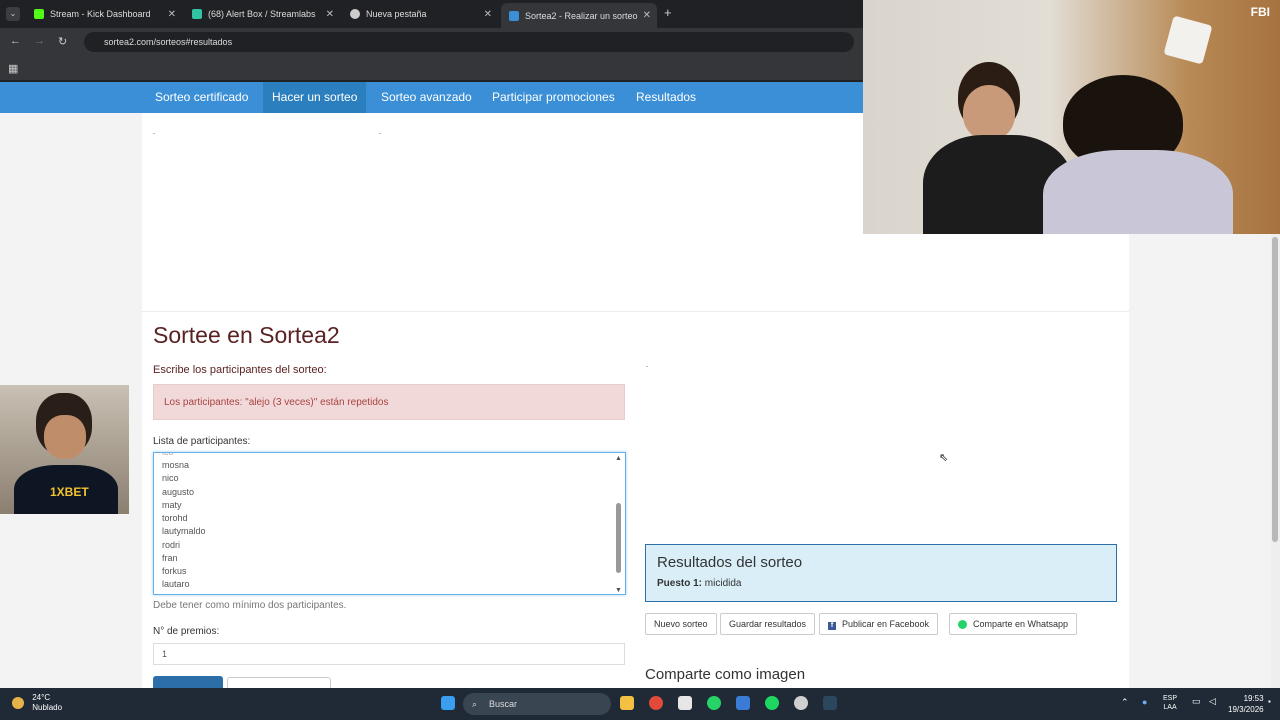 The width and height of the screenshot is (1280, 720). What do you see at coordinates (989, 112) in the screenshot?
I see `person-face` at bounding box center [989, 112].